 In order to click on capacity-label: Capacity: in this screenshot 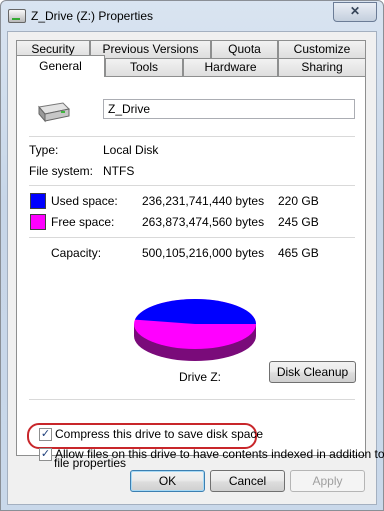, I will do `click(76, 253)`.